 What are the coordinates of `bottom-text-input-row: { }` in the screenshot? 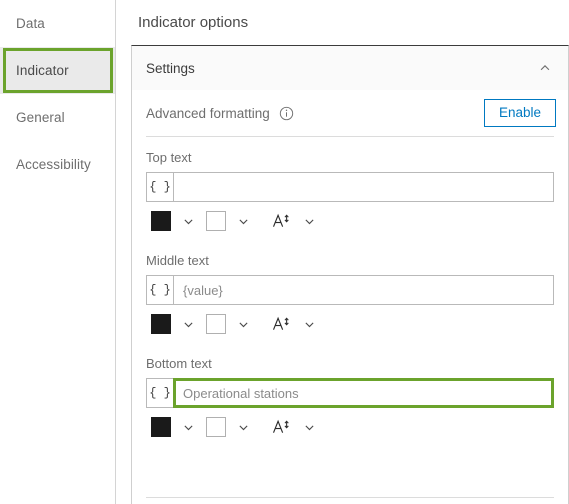 It's located at (350, 393).